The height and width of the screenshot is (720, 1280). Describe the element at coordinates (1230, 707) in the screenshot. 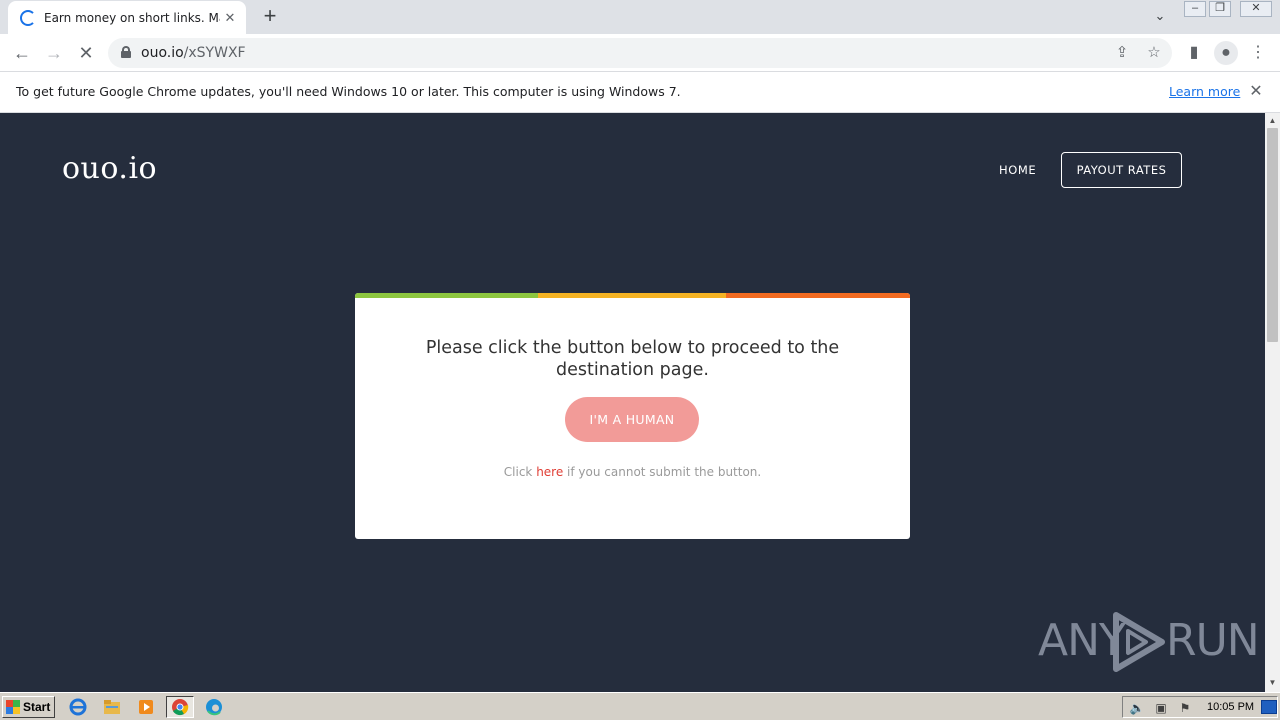

I see `taskbar-clock: 10:05 PM` at that location.